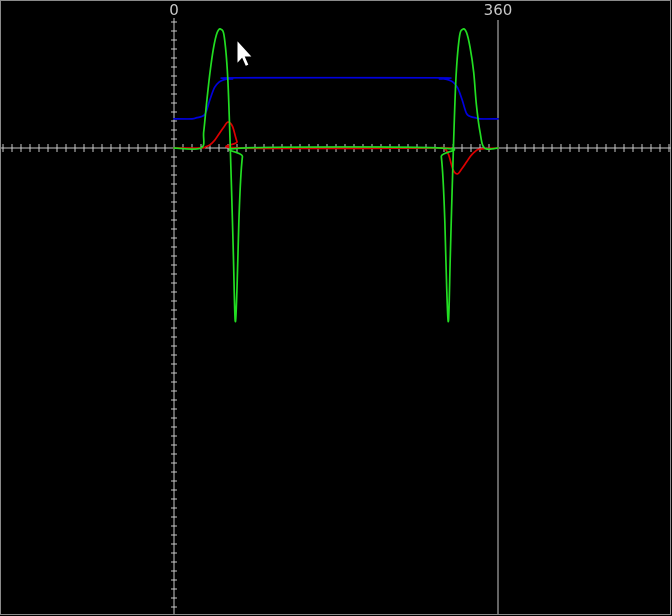 The height and width of the screenshot is (616, 672). I want to click on x-tick-label-0: 0, so click(174, 10).